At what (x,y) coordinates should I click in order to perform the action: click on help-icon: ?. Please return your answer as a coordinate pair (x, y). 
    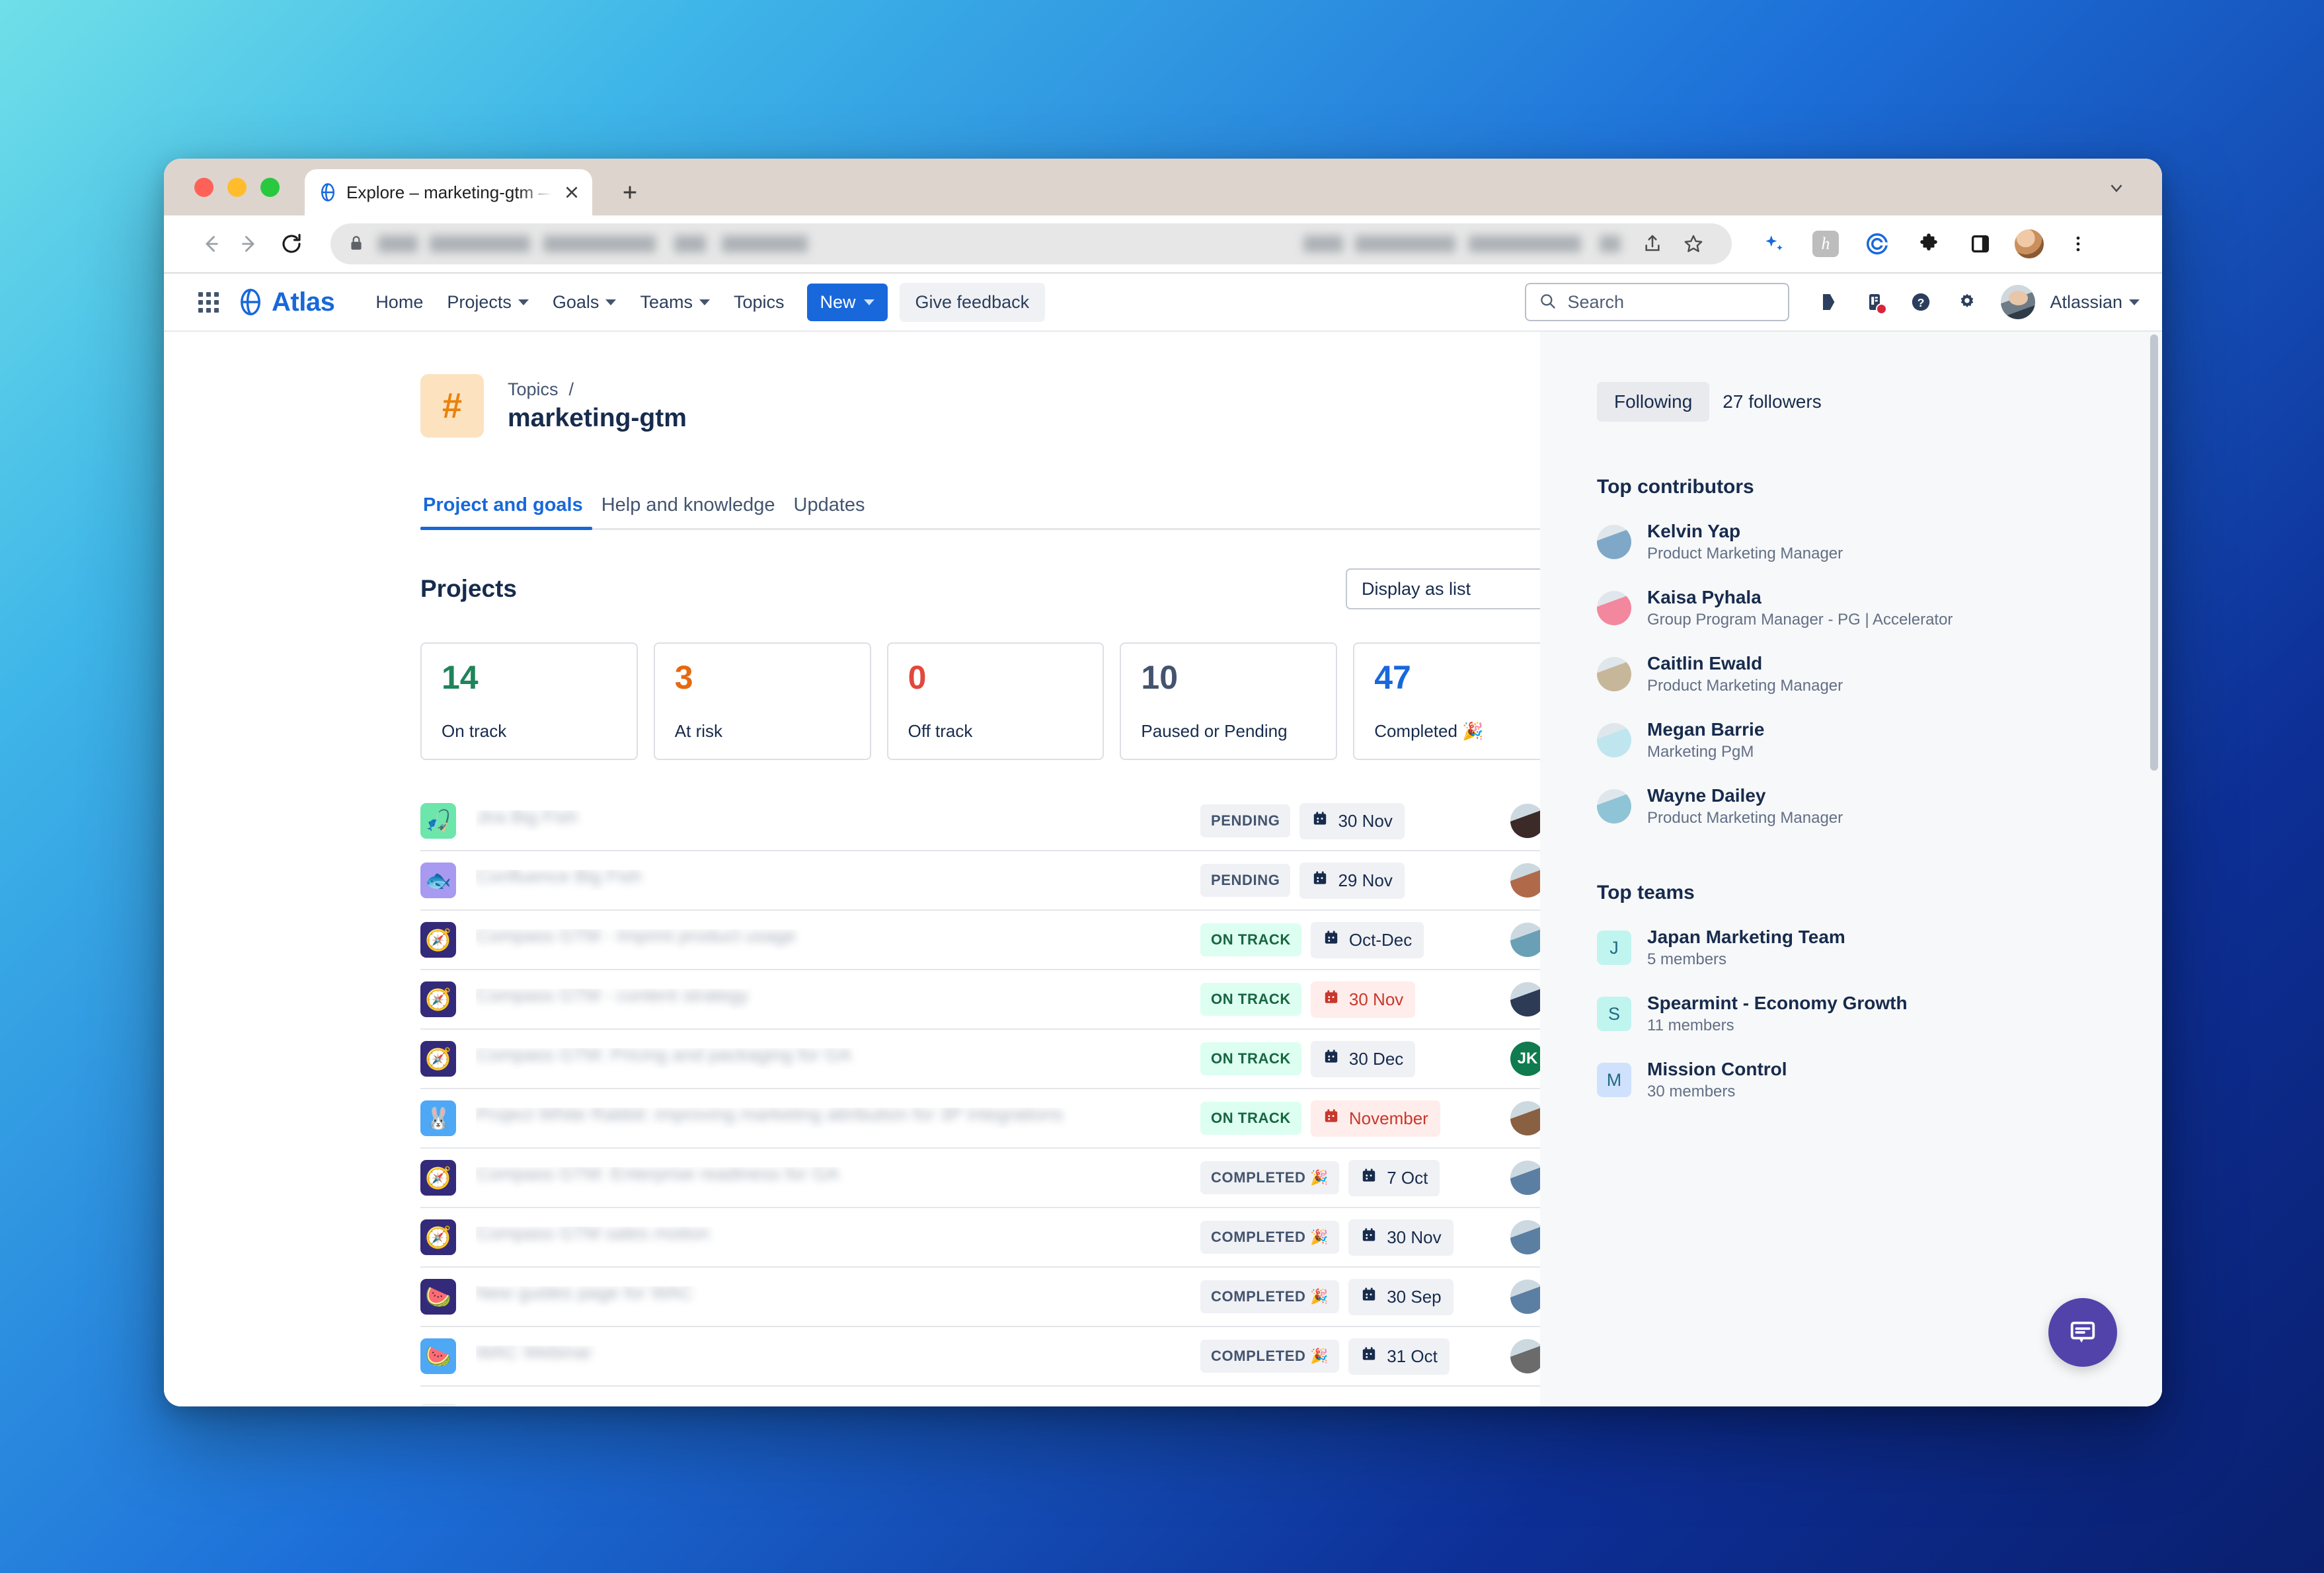
    Looking at the image, I should click on (1921, 302).